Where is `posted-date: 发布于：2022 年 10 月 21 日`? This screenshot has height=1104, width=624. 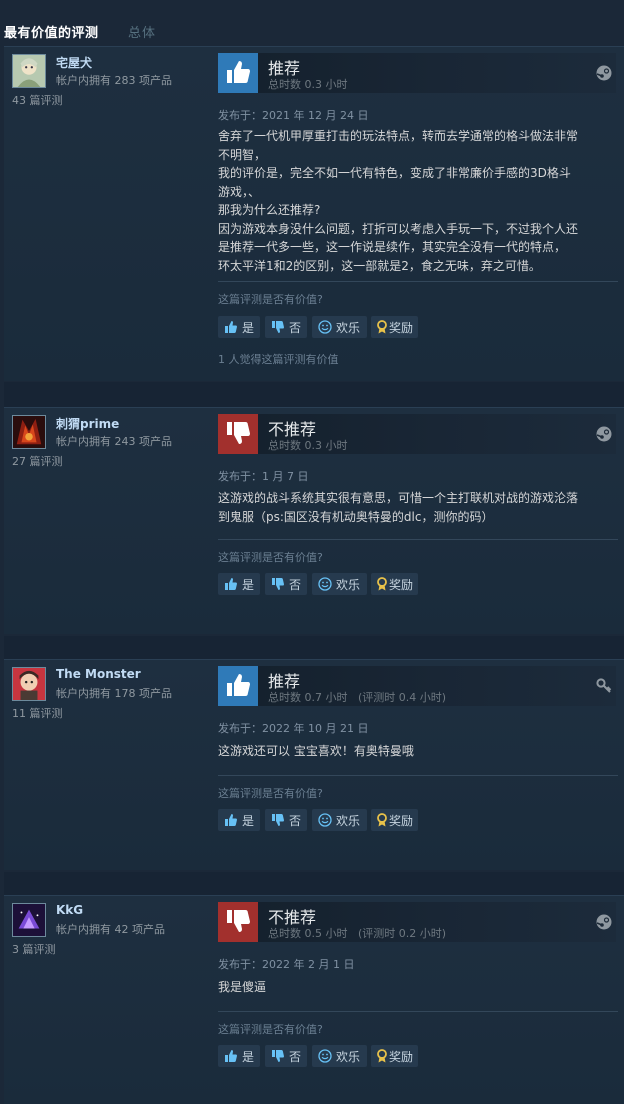
posted-date: 发布于：2022 年 10 月 21 日 is located at coordinates (293, 728).